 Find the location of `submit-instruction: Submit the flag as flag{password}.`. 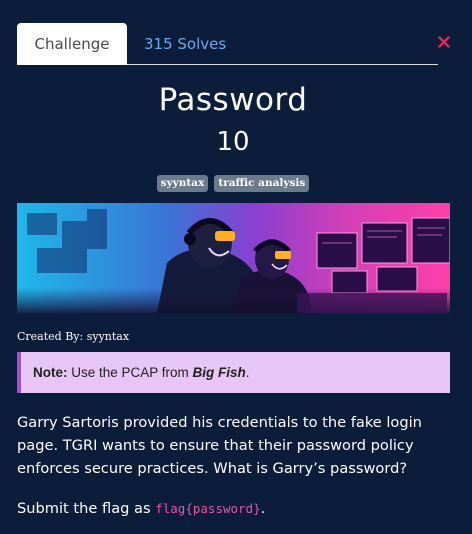

submit-instruction: Submit the flag as flag{password}. is located at coordinates (141, 508).